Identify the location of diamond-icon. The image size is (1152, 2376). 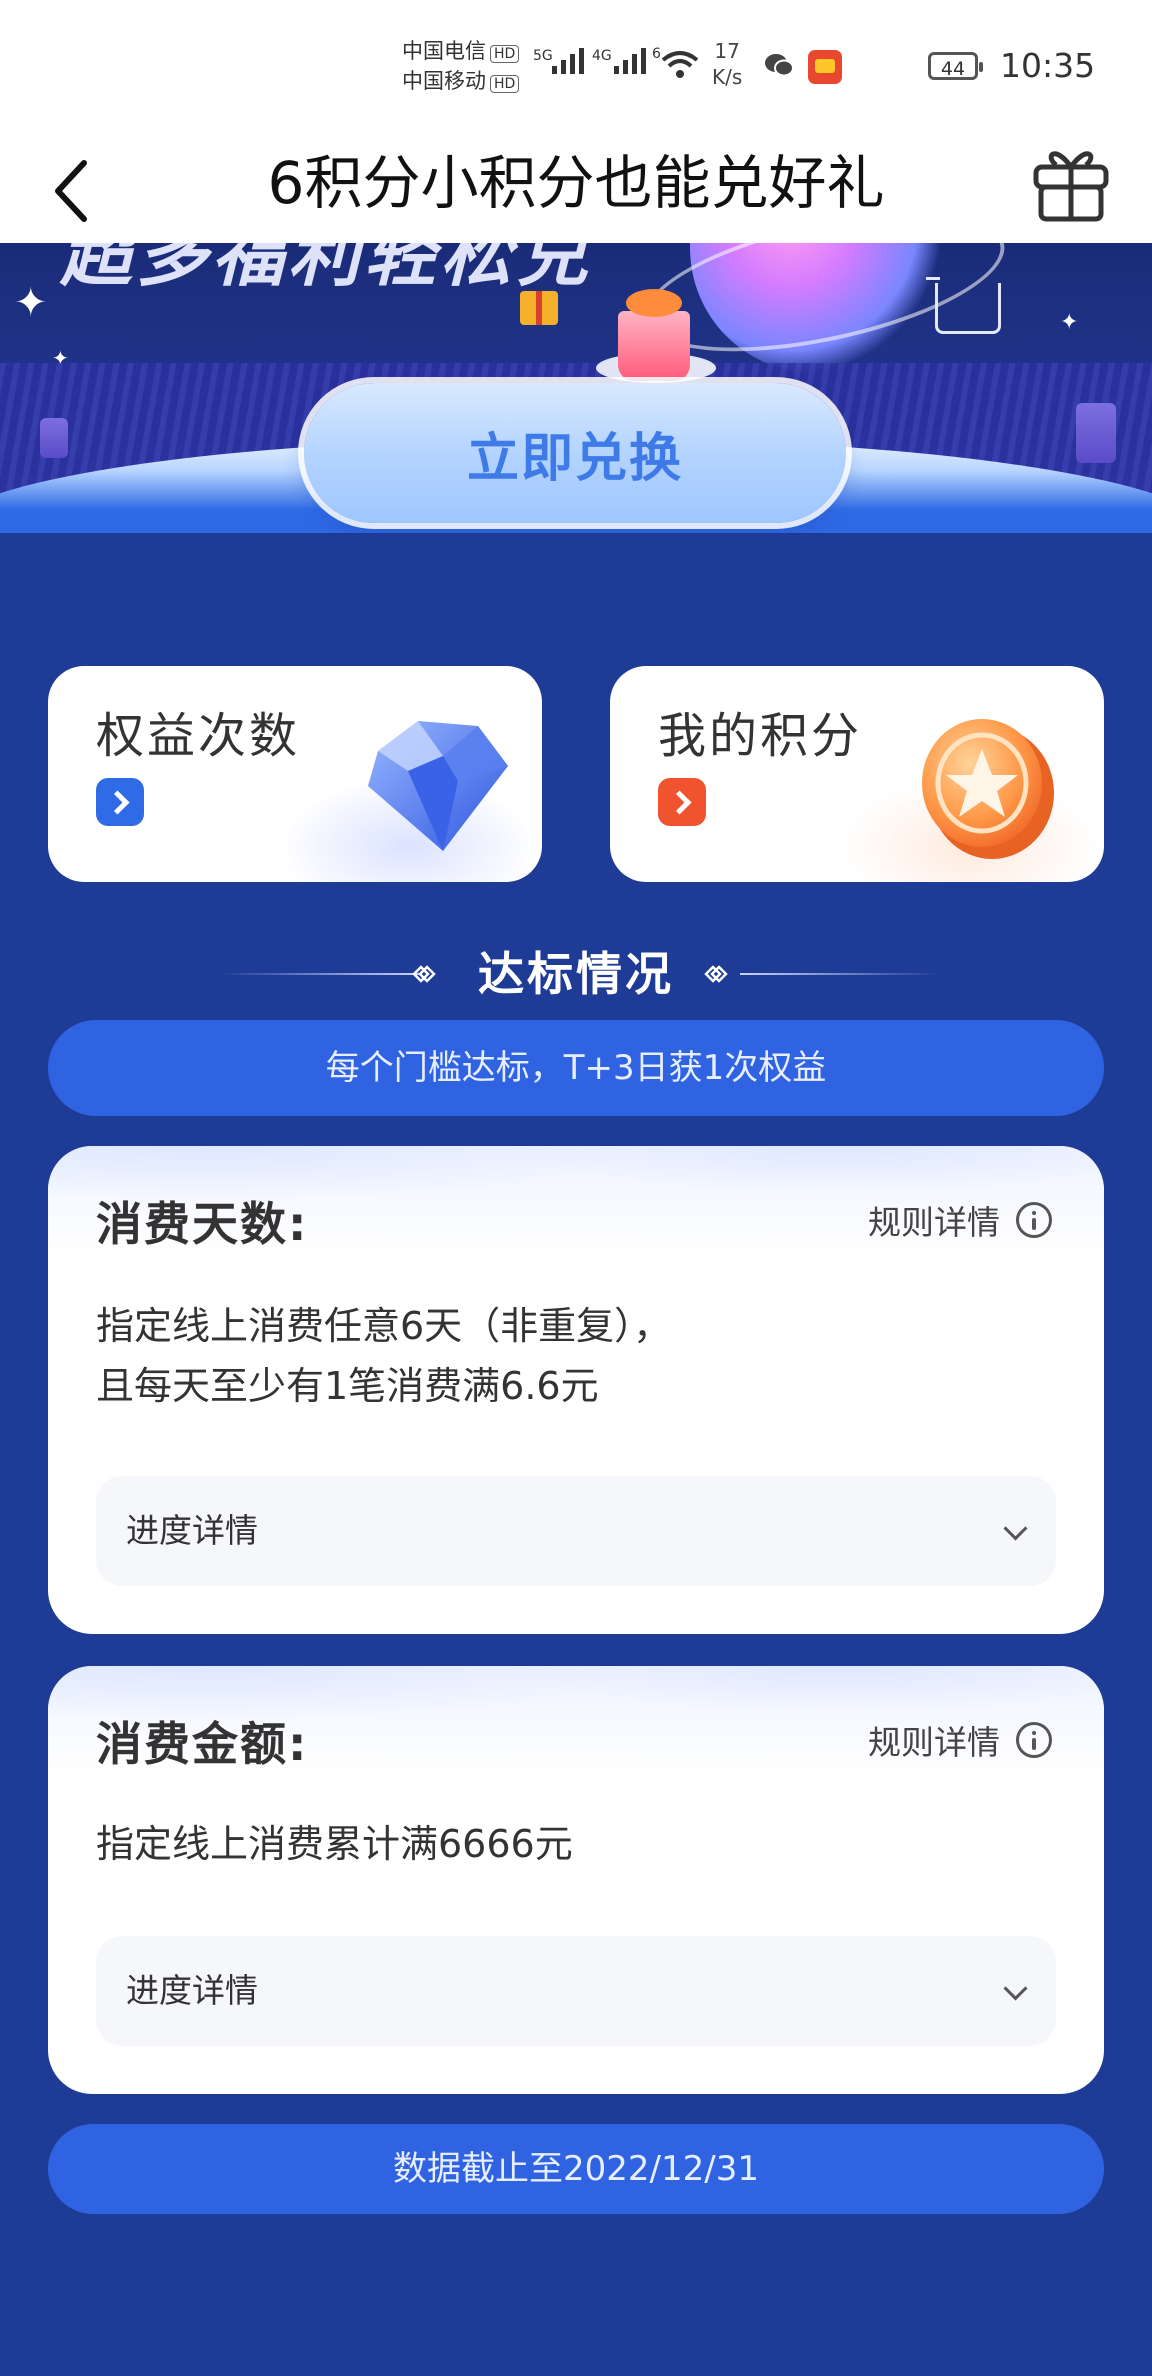
(438, 786).